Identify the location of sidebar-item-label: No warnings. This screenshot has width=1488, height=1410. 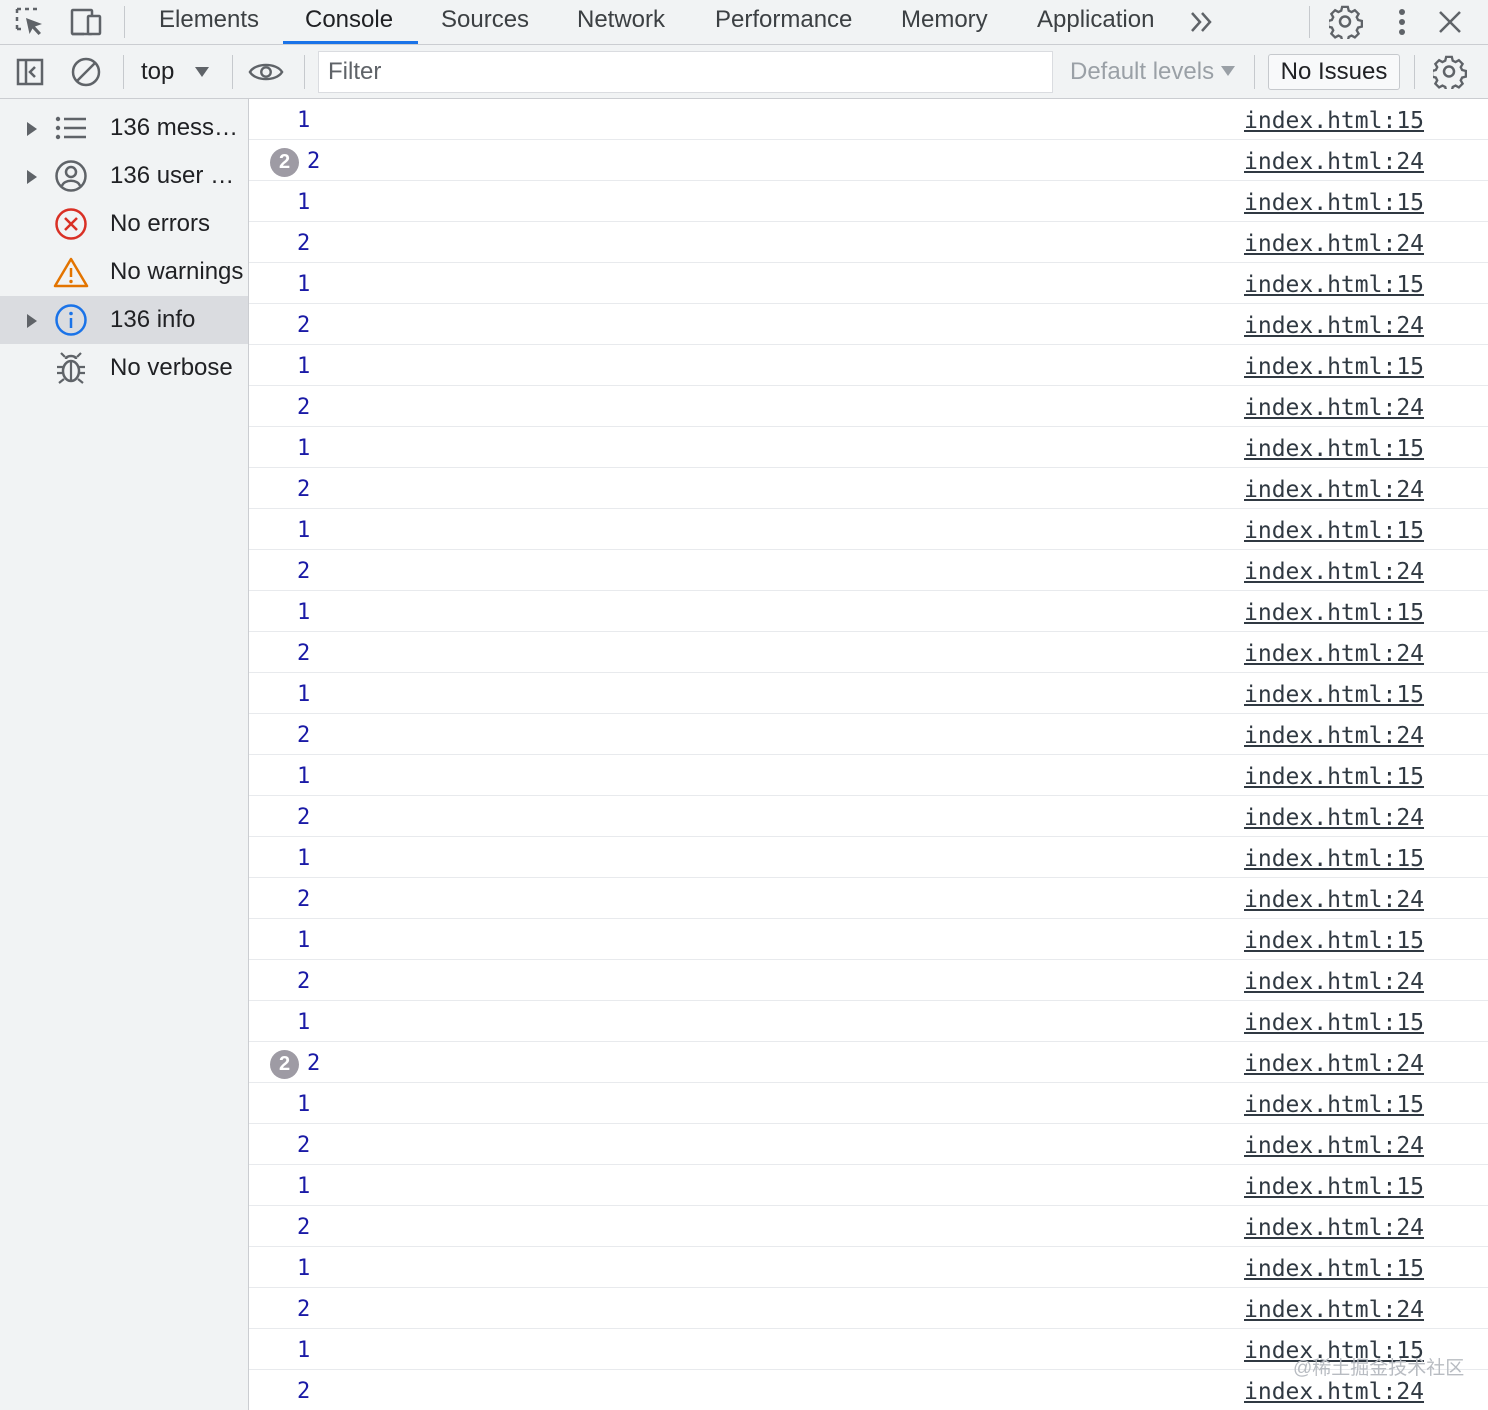
(177, 271).